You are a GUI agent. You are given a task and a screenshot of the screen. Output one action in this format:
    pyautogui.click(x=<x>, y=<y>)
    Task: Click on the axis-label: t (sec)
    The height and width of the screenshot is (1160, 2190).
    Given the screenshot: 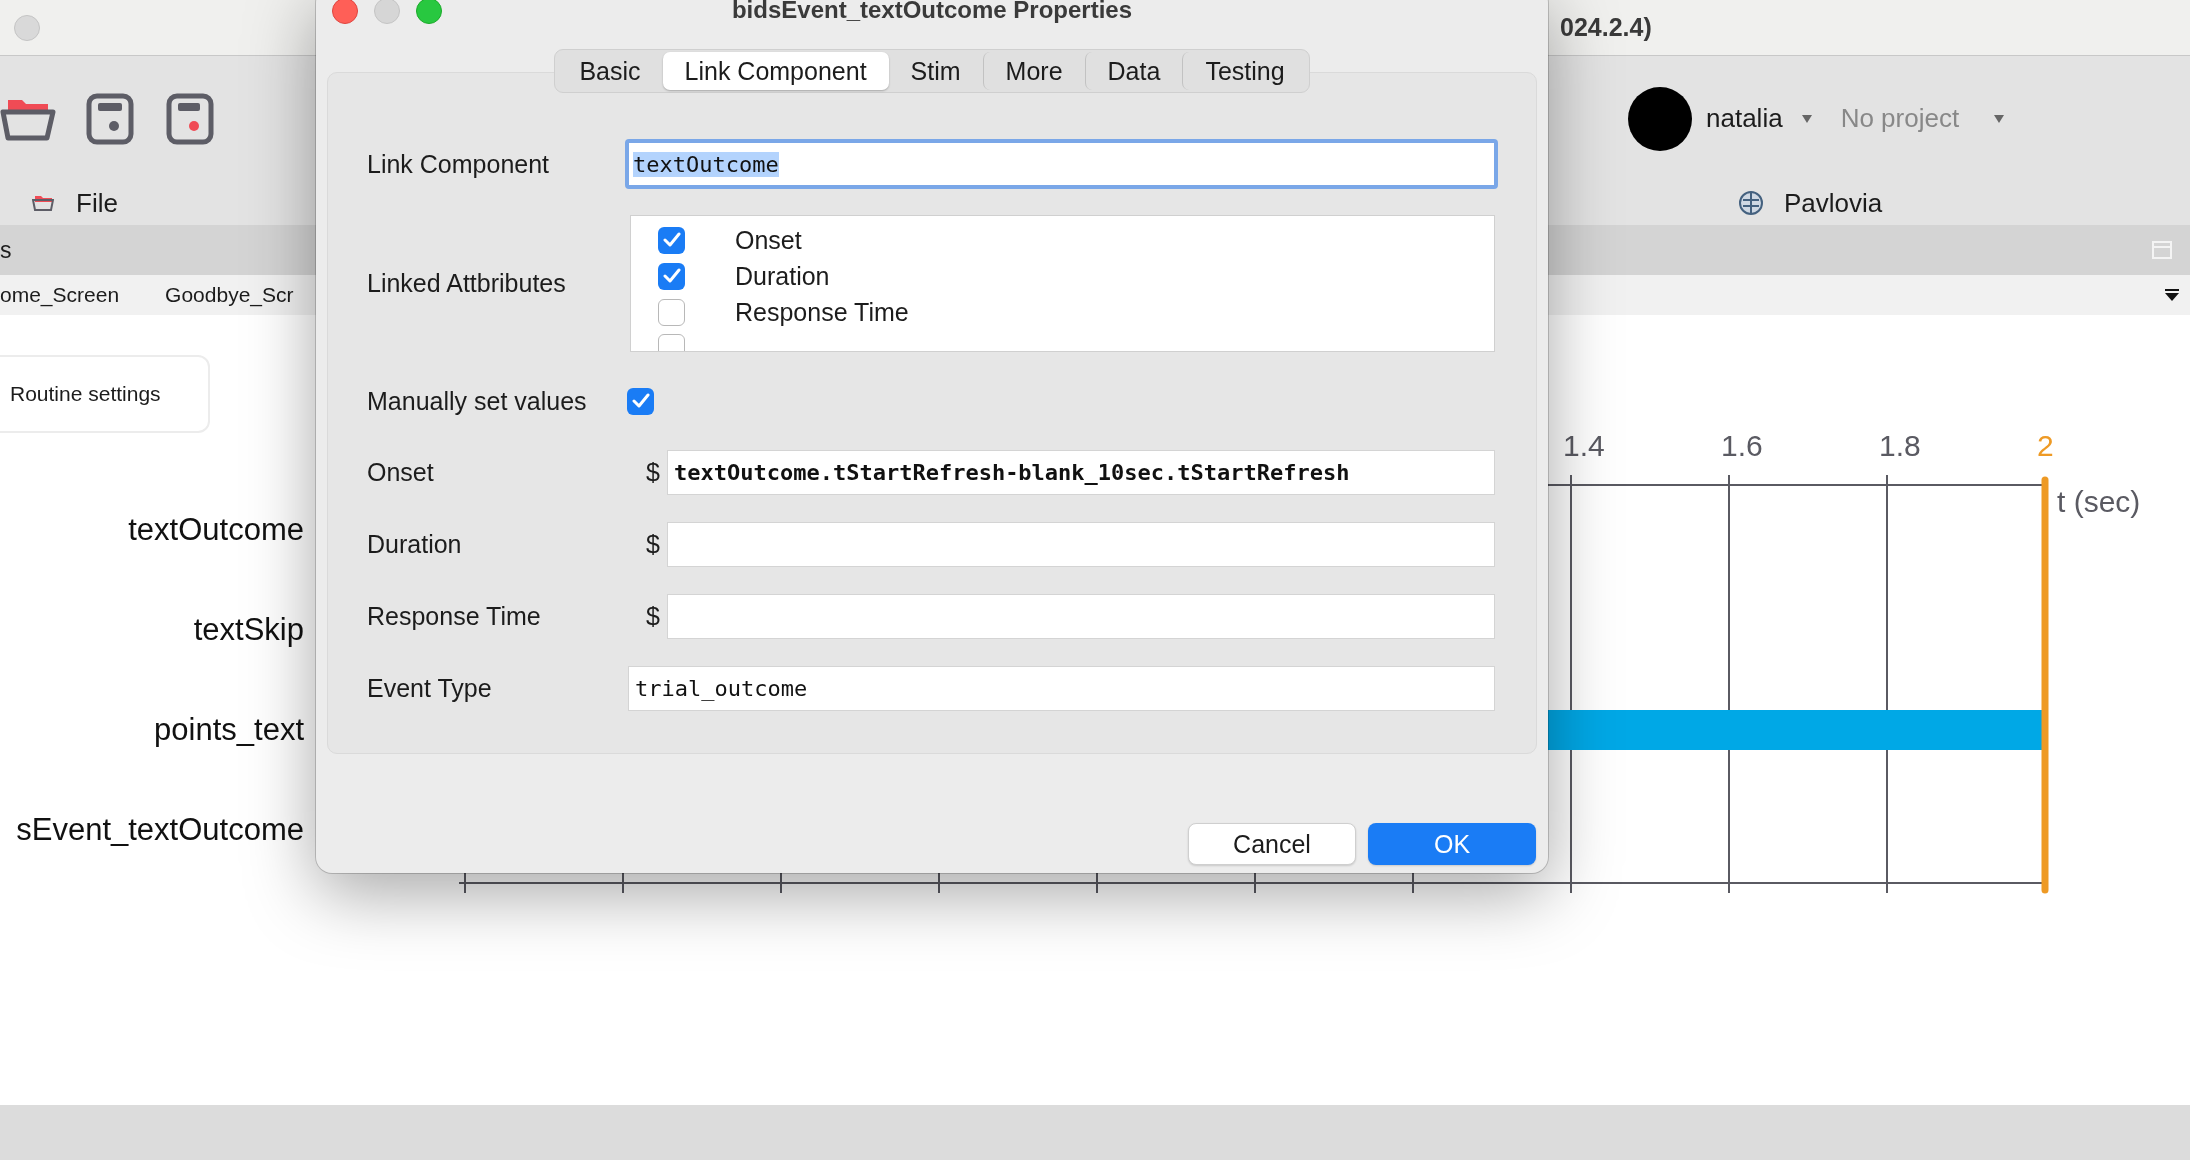 What is the action you would take?
    pyautogui.click(x=2099, y=501)
    